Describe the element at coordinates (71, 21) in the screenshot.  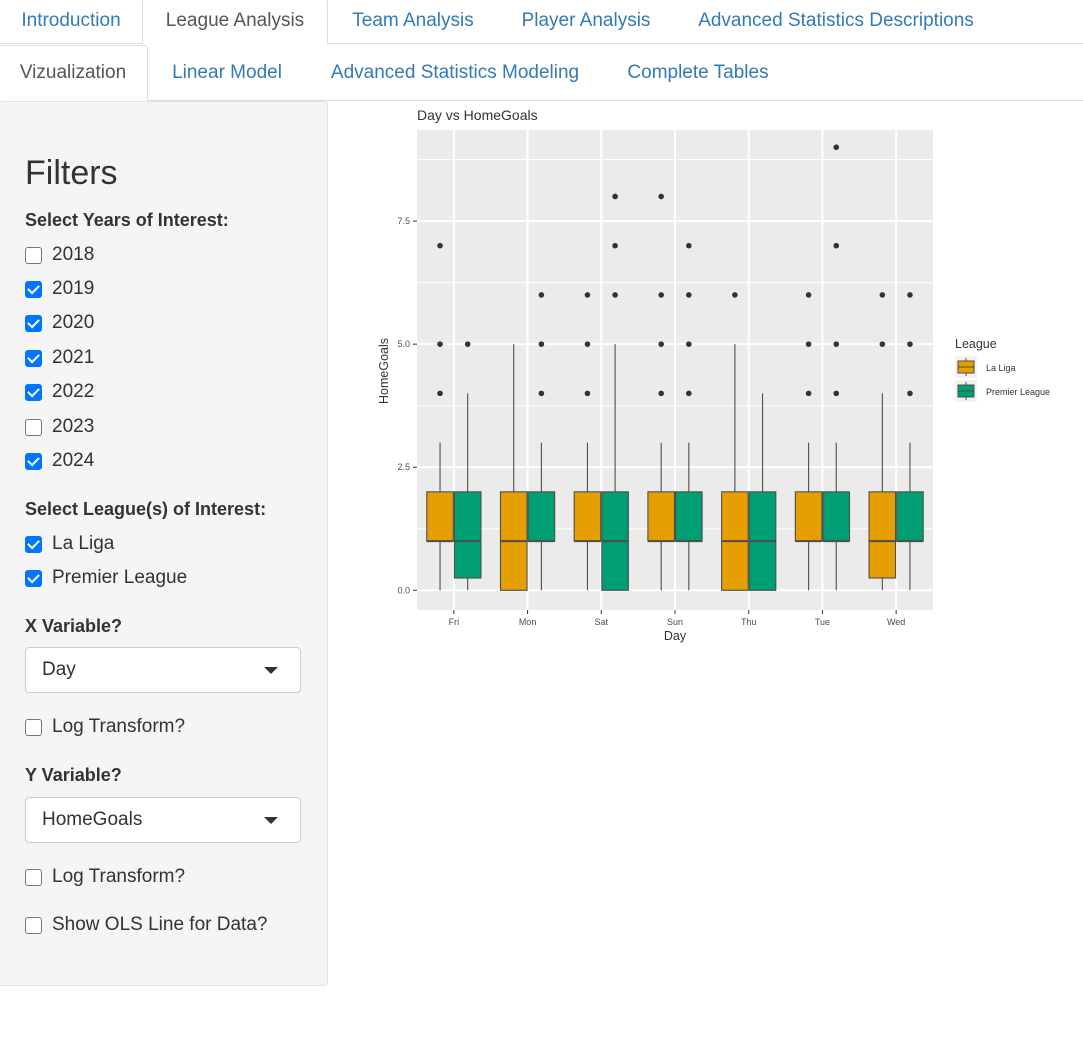
I see `tab-introduction: Introduction` at that location.